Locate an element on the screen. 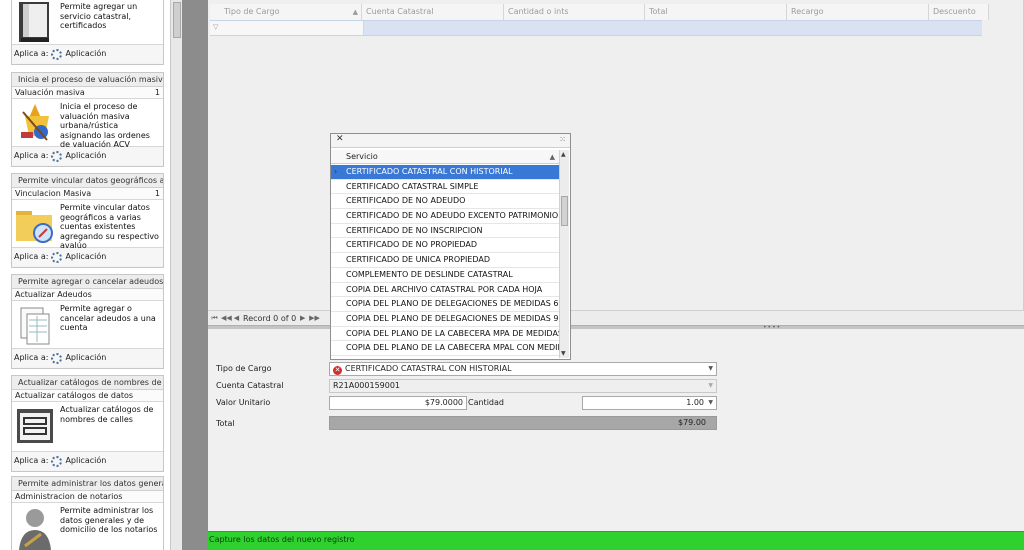 Image resolution: width=1024 pixels, height=550 pixels. grid-column-header: Recargo is located at coordinates (858, 12).